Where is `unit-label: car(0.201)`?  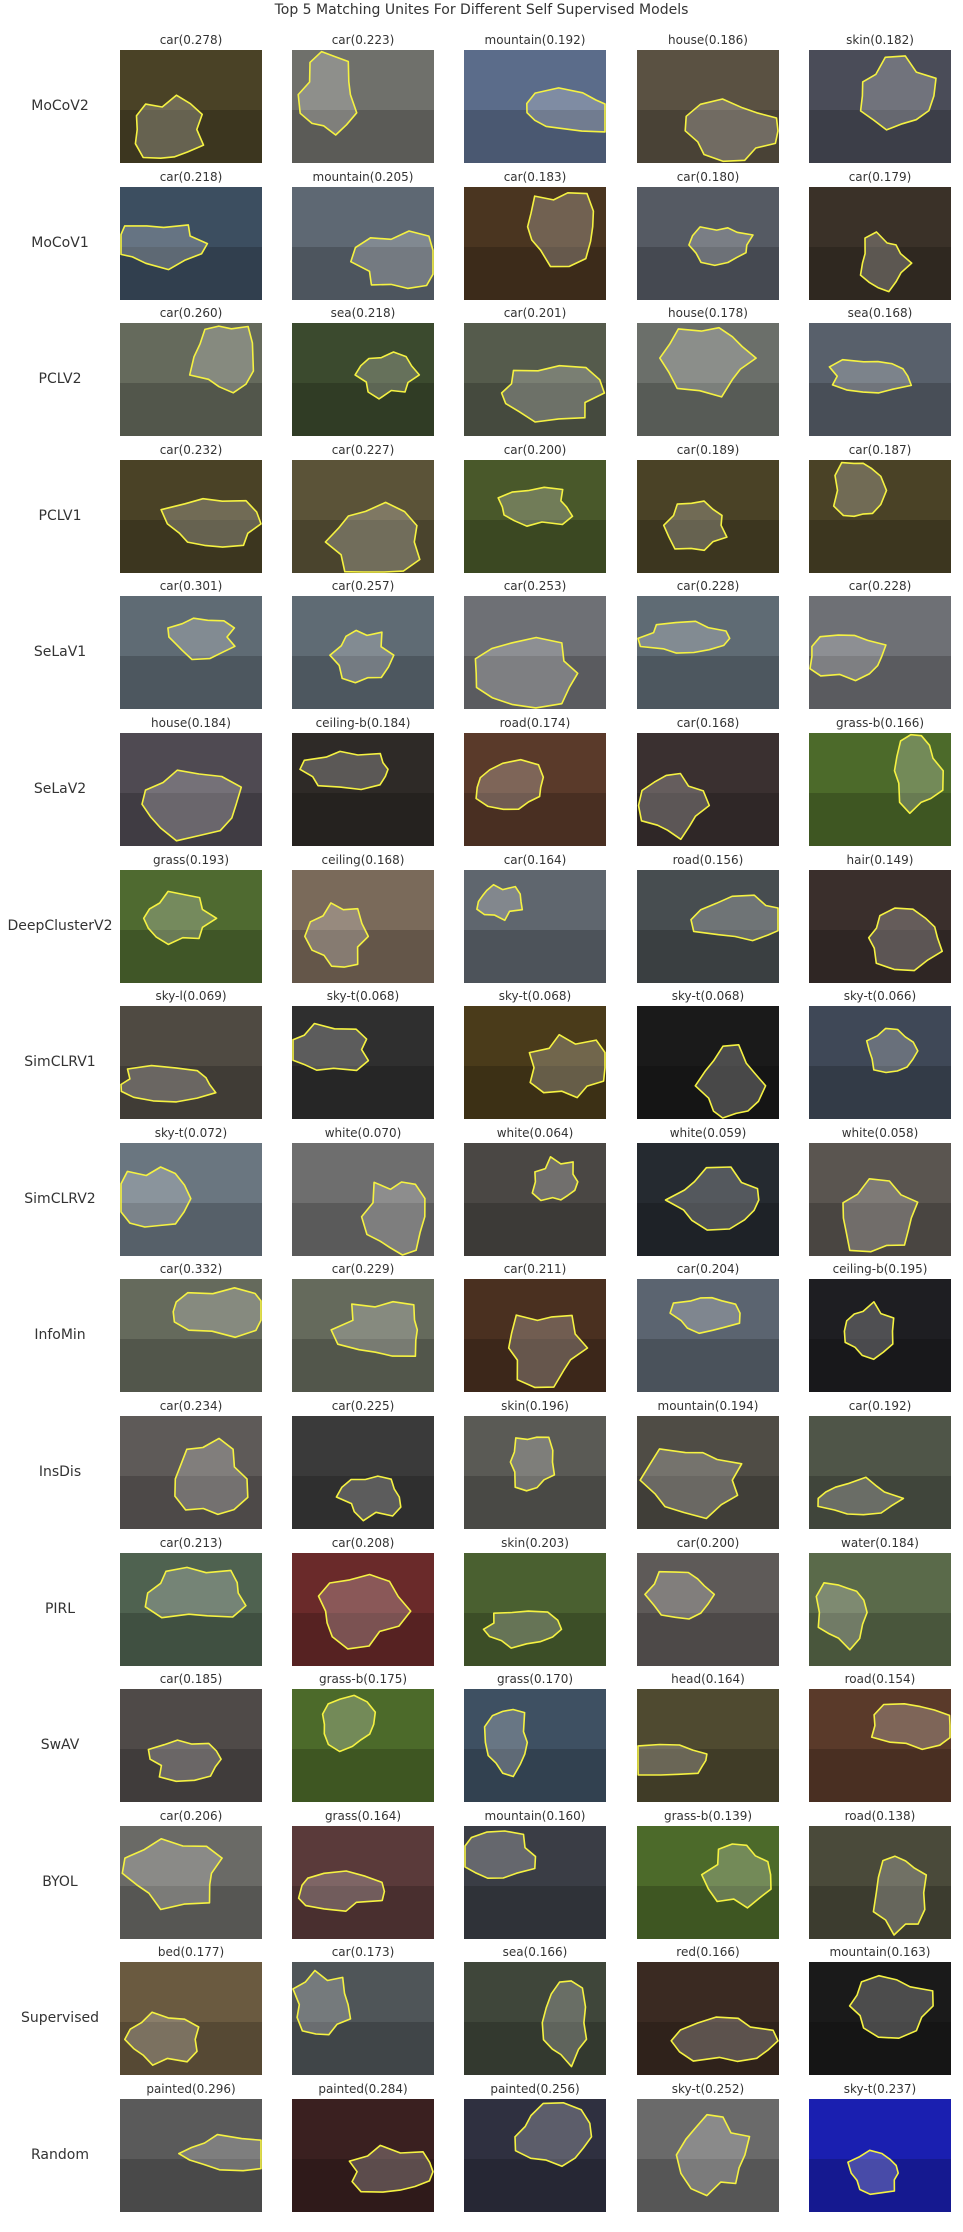 unit-label: car(0.201) is located at coordinates (535, 313).